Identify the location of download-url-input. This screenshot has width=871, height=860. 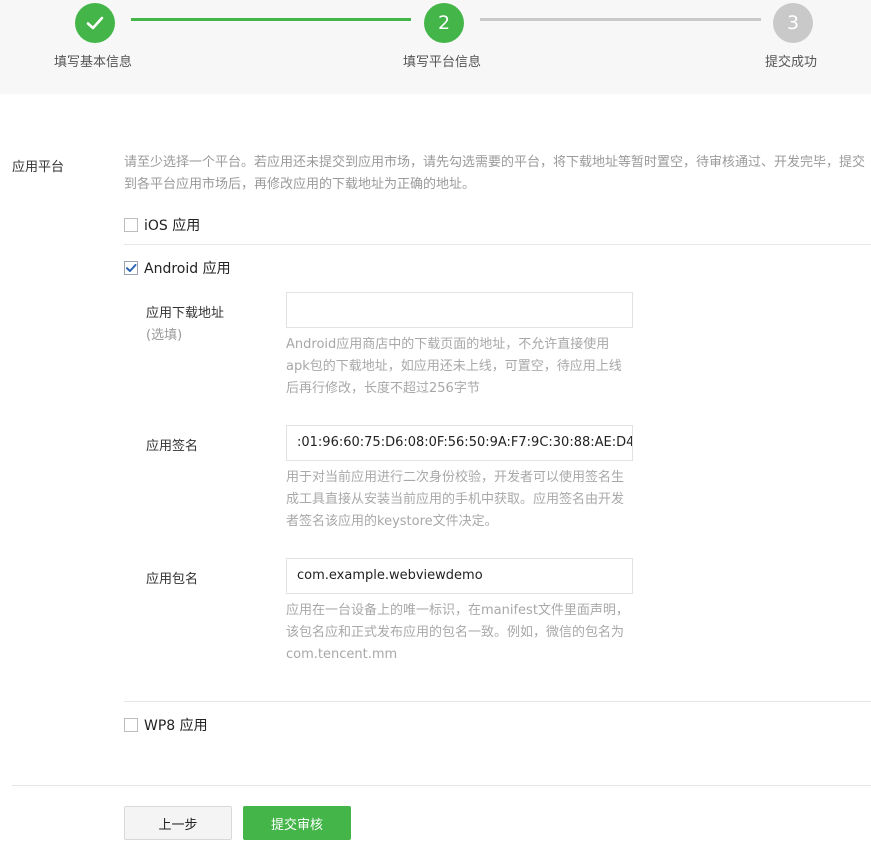
(459, 310).